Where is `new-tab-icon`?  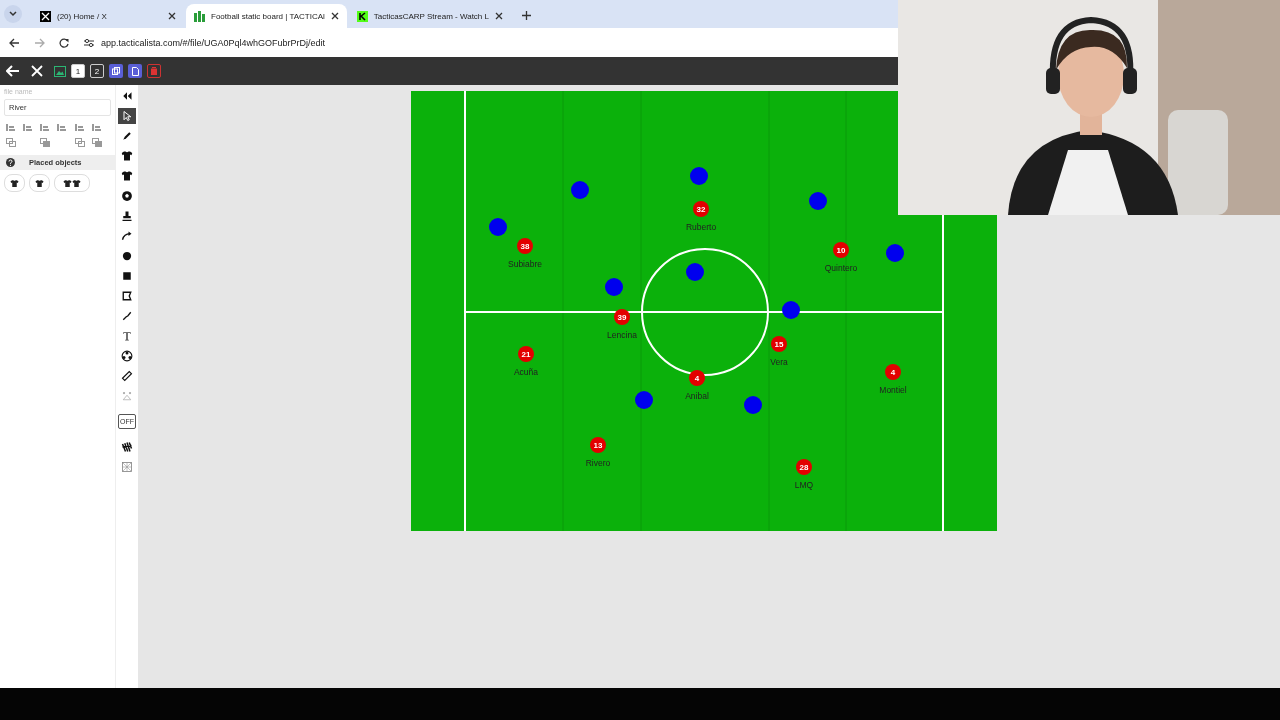
new-tab-icon is located at coordinates (526, 15).